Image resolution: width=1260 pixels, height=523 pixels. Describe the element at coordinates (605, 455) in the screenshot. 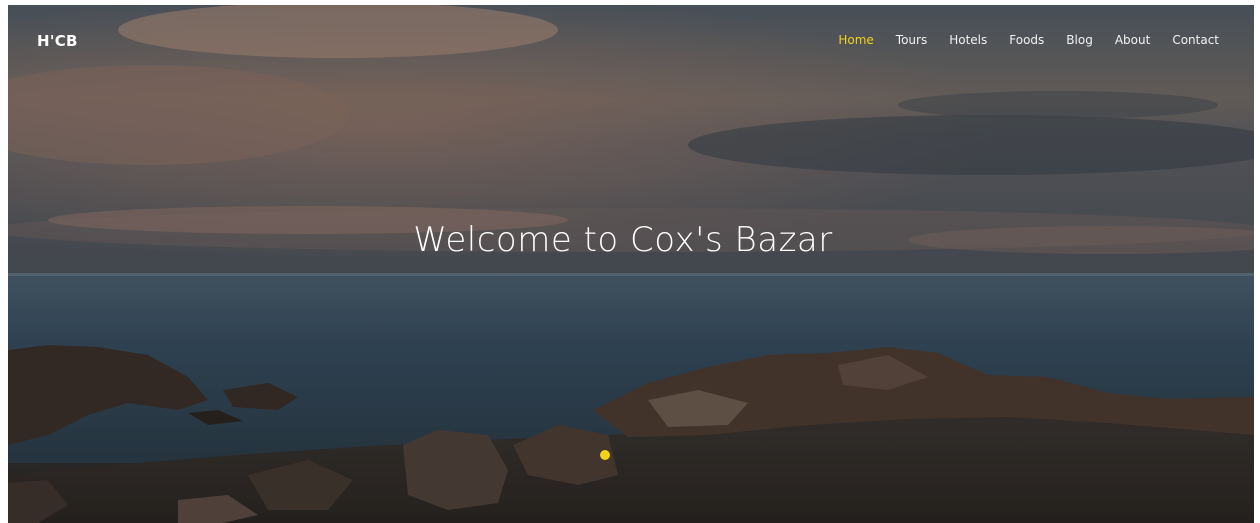

I see `carousel-indicator-dot` at that location.